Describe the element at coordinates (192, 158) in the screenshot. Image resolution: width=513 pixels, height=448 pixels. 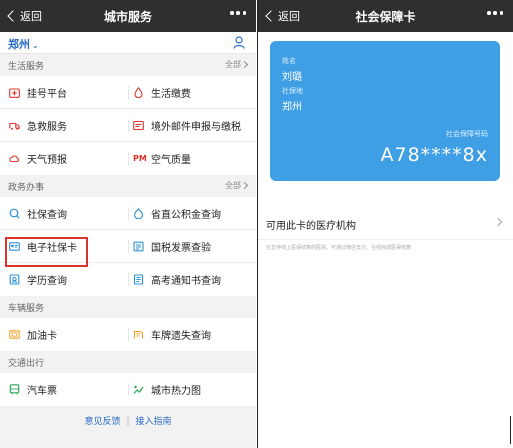
I see `service-air-quality: PM 空气质量` at that location.